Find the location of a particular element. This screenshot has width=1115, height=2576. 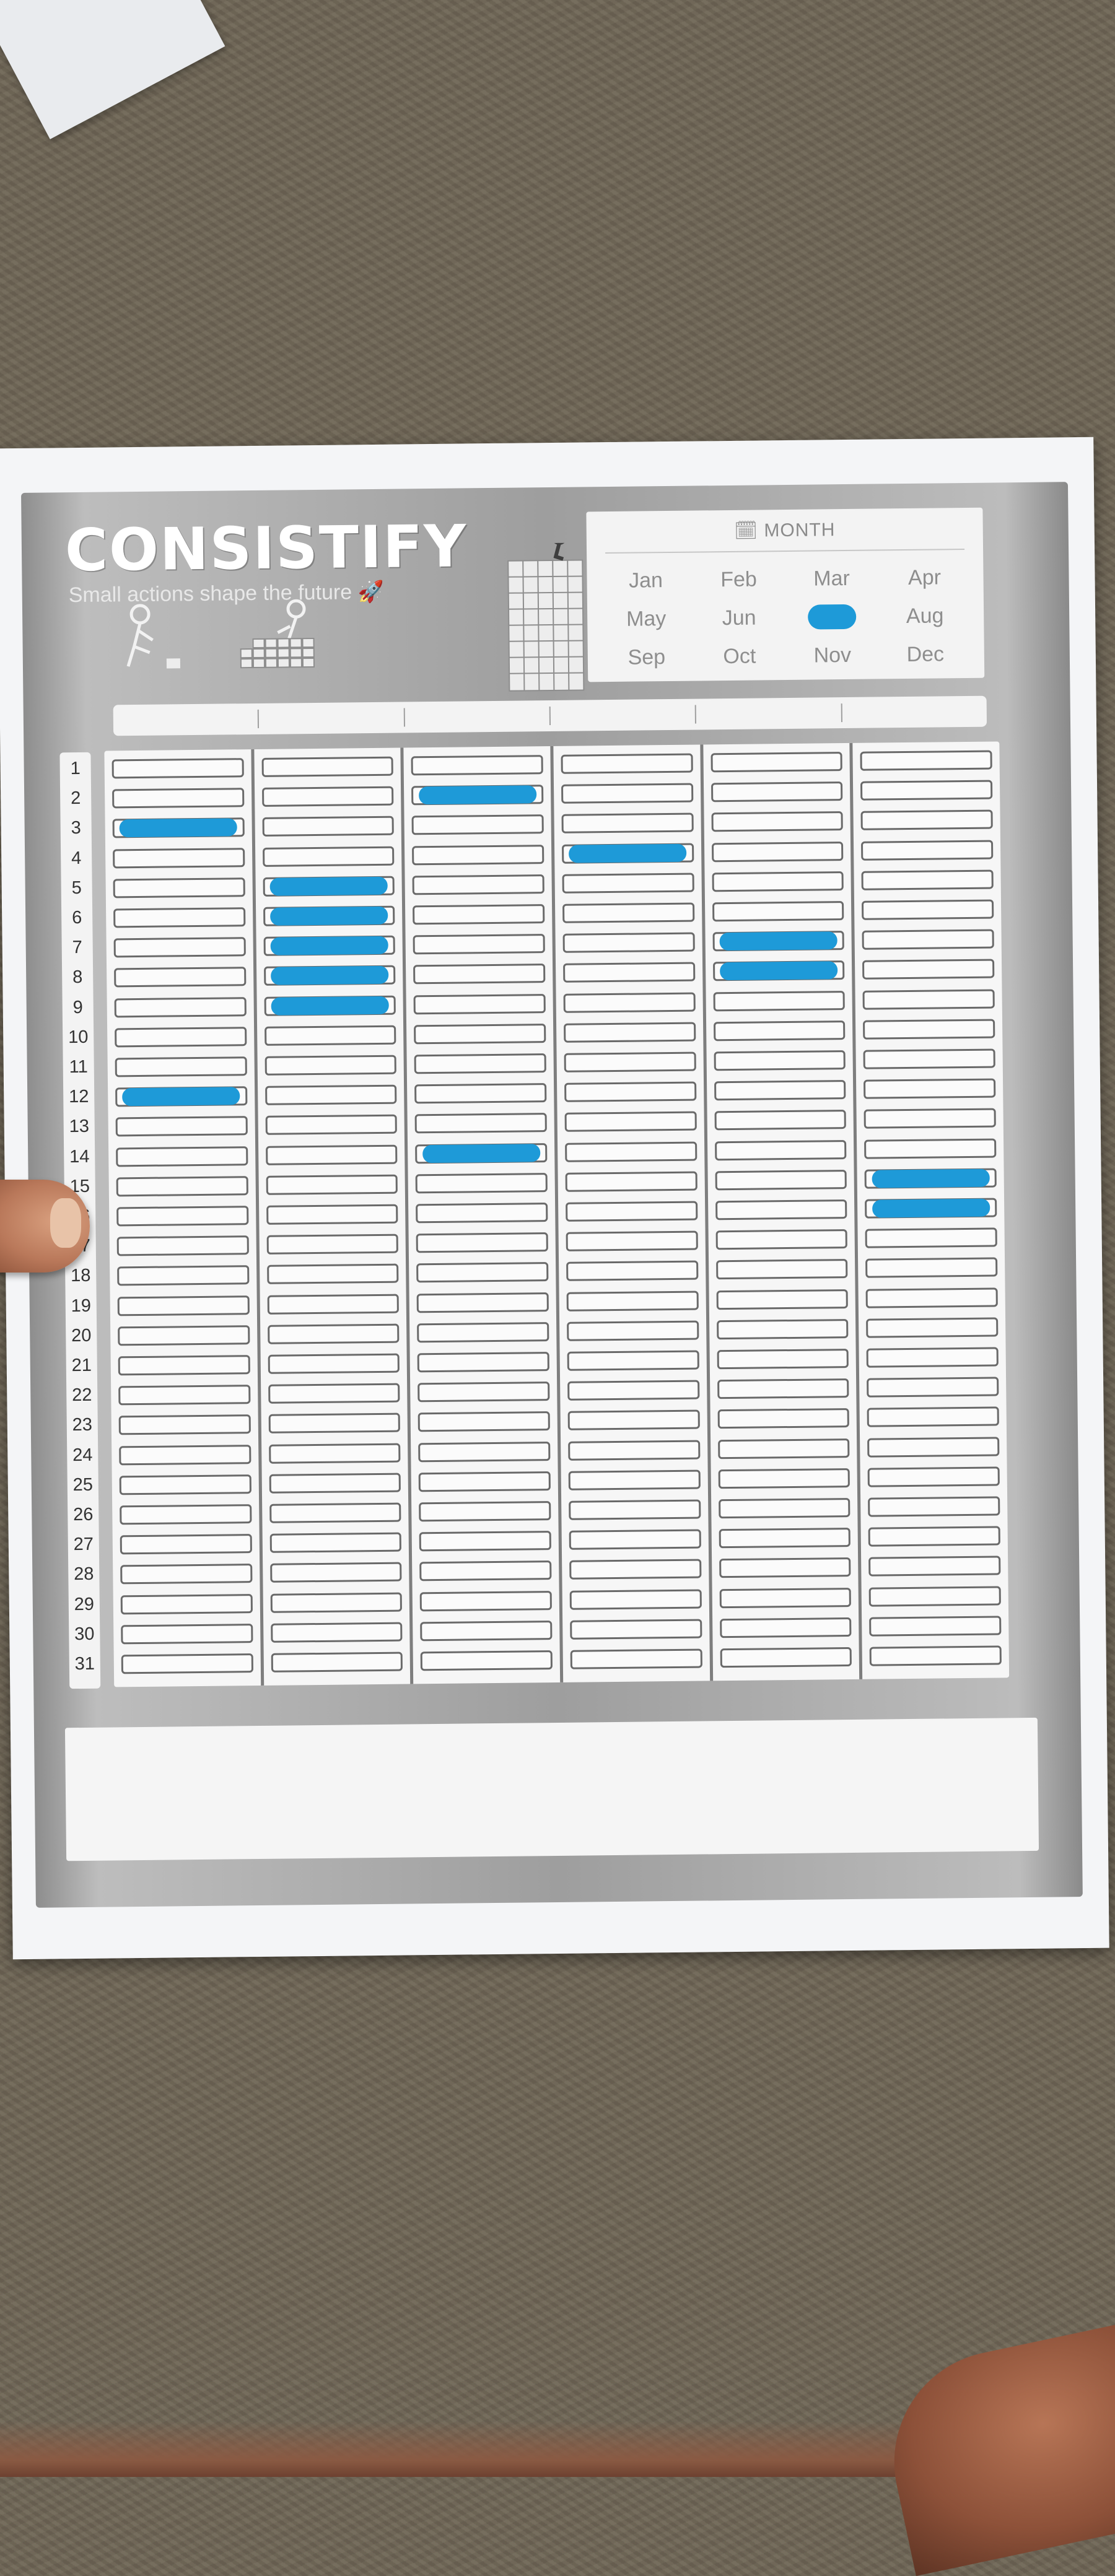

month-option: May is located at coordinates (647, 618).